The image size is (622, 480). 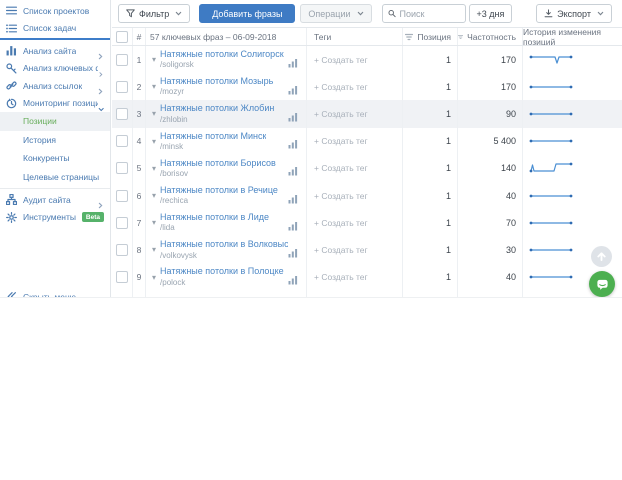 I want to click on days-button: +3 дня, so click(x=490, y=13).